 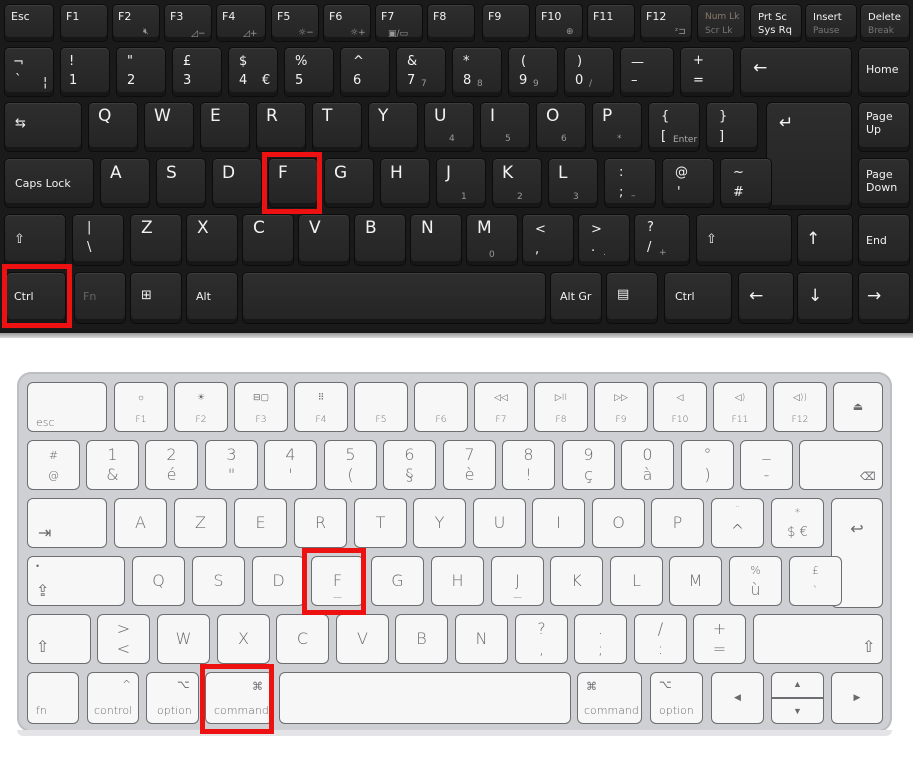 I want to click on key-num-5: 5(, so click(x=350, y=465).